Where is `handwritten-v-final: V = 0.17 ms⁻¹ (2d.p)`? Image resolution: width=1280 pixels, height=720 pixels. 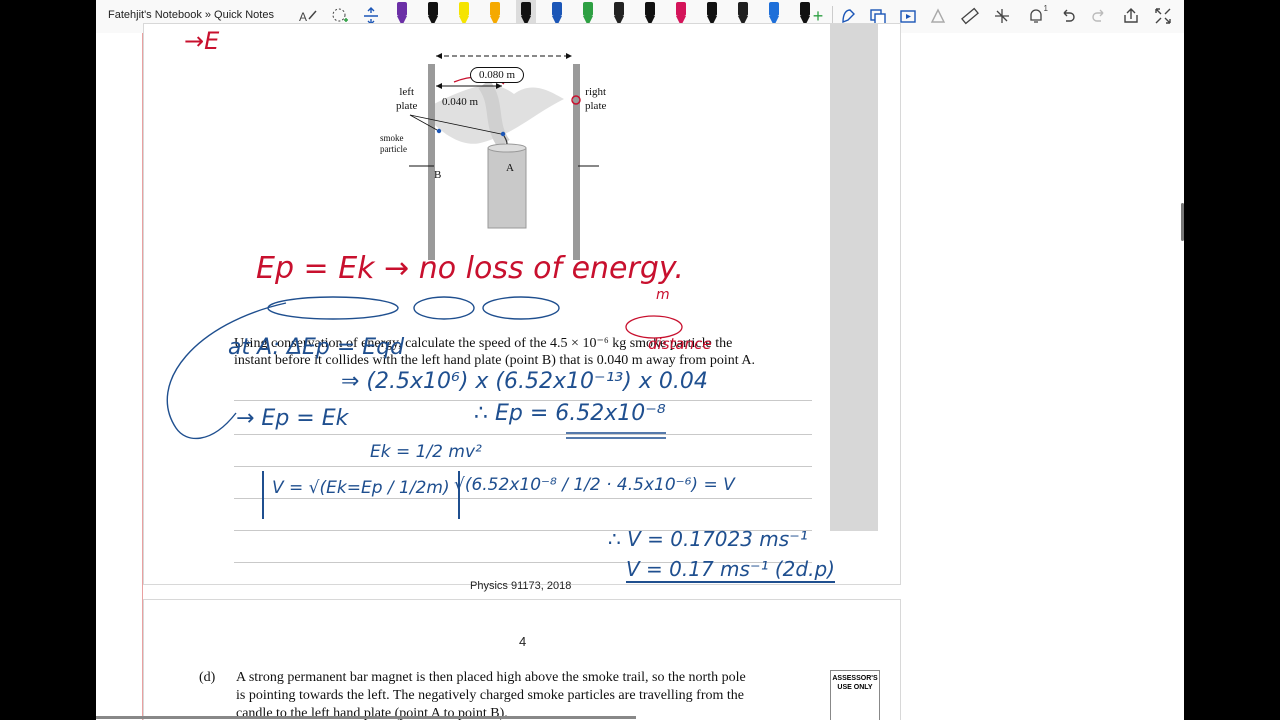 handwritten-v-final: V = 0.17 ms⁻¹ (2d.p) is located at coordinates (730, 570).